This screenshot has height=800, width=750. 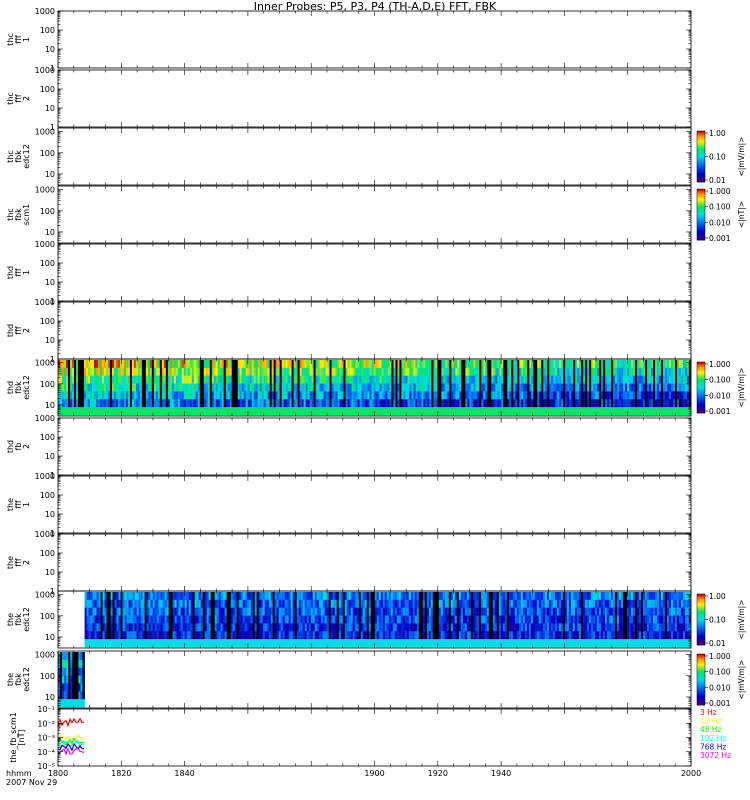 What do you see at coordinates (349, 99) in the screenshot?
I see `panel-2: 1000100101thc fff 2` at bounding box center [349, 99].